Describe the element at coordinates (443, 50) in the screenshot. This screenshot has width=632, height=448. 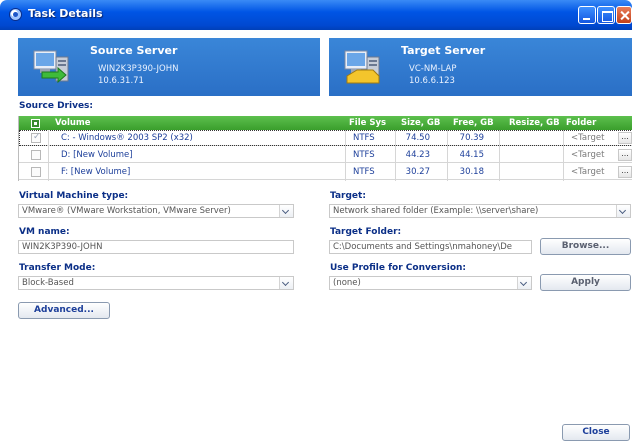
I see `target-server-title: Target Server` at that location.